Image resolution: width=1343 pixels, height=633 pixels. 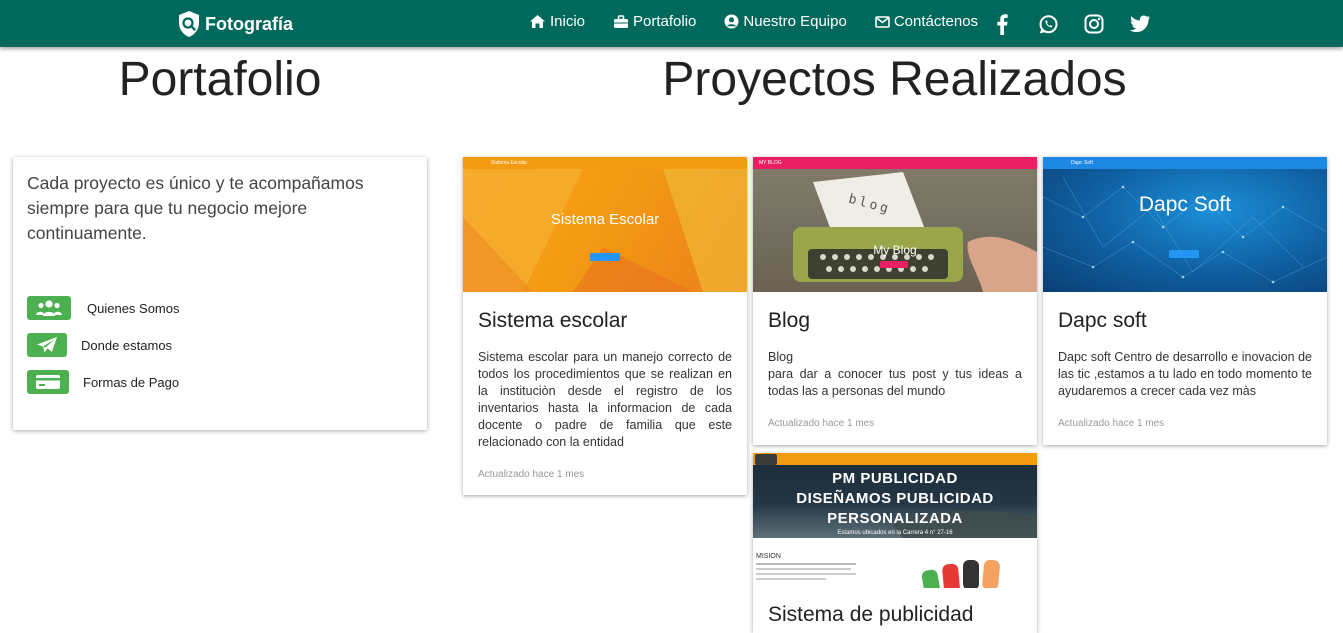 I want to click on project-thumbnail-blog: blog MY BLOG My Blog, so click(x=895, y=224).